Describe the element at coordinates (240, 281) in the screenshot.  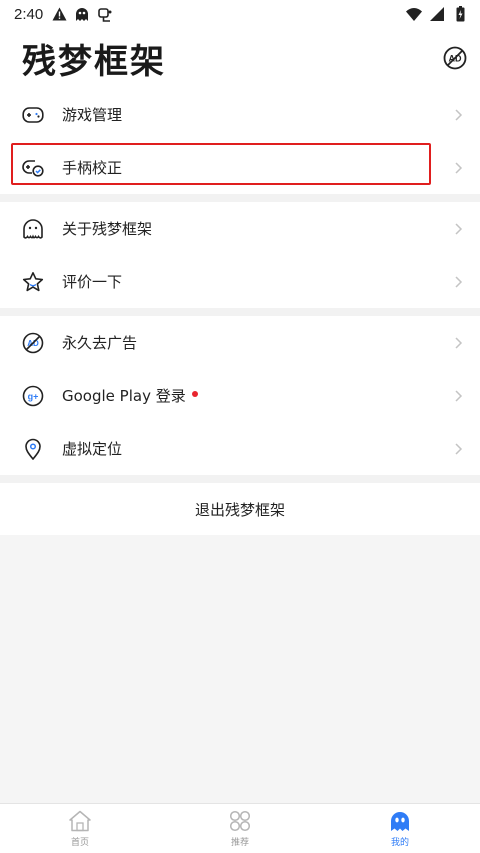
I see `menu-item-rate: 评价一下` at that location.